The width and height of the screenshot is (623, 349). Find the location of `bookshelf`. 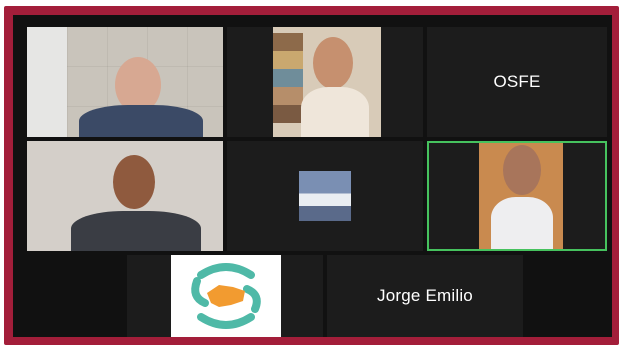

bookshelf is located at coordinates (288, 78).